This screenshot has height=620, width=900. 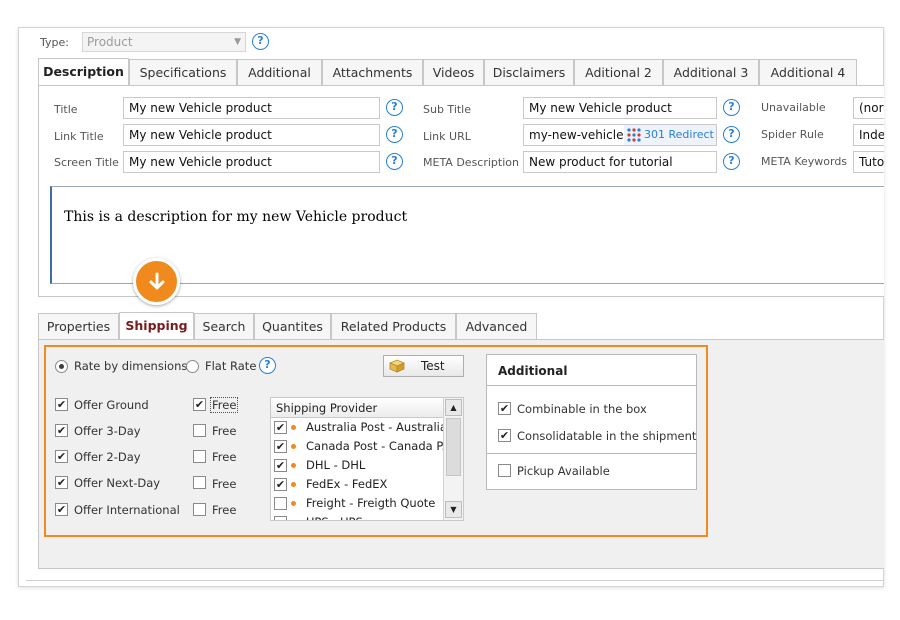 What do you see at coordinates (279, 72) in the screenshot?
I see `tab-additional: Additional` at bounding box center [279, 72].